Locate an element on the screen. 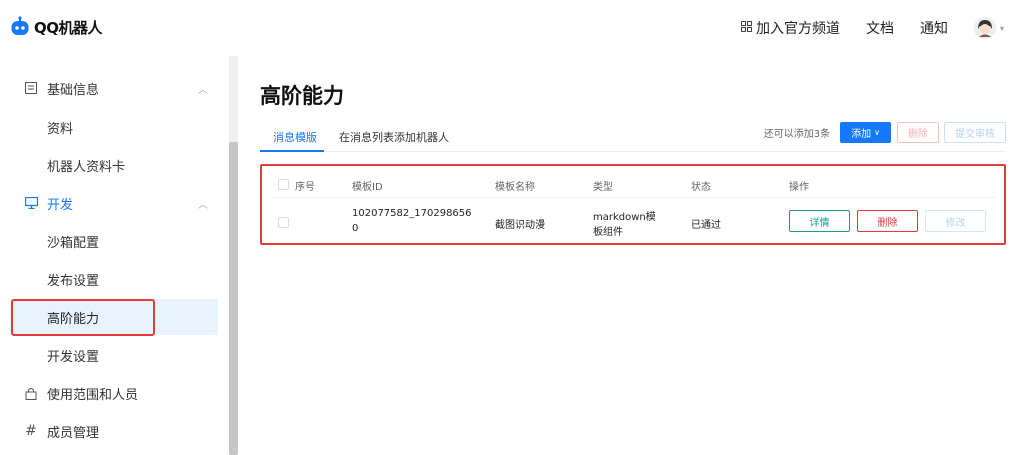 Image resolution: width=1024 pixels, height=455 pixels. sidebar-group-members: # 成员管理 is located at coordinates (114, 431).